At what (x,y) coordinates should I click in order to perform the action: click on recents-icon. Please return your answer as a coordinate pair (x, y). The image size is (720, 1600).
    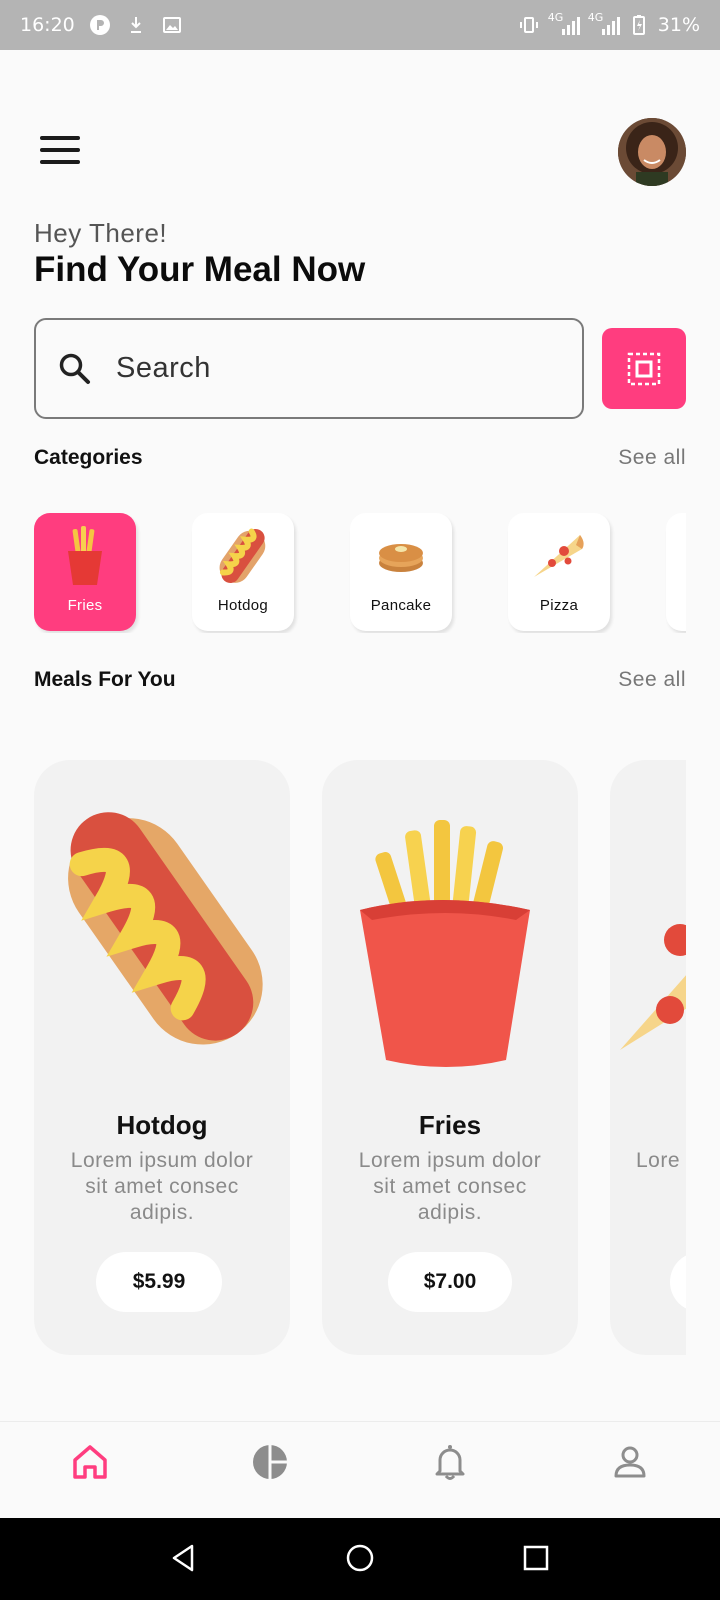
    Looking at the image, I should click on (536, 1558).